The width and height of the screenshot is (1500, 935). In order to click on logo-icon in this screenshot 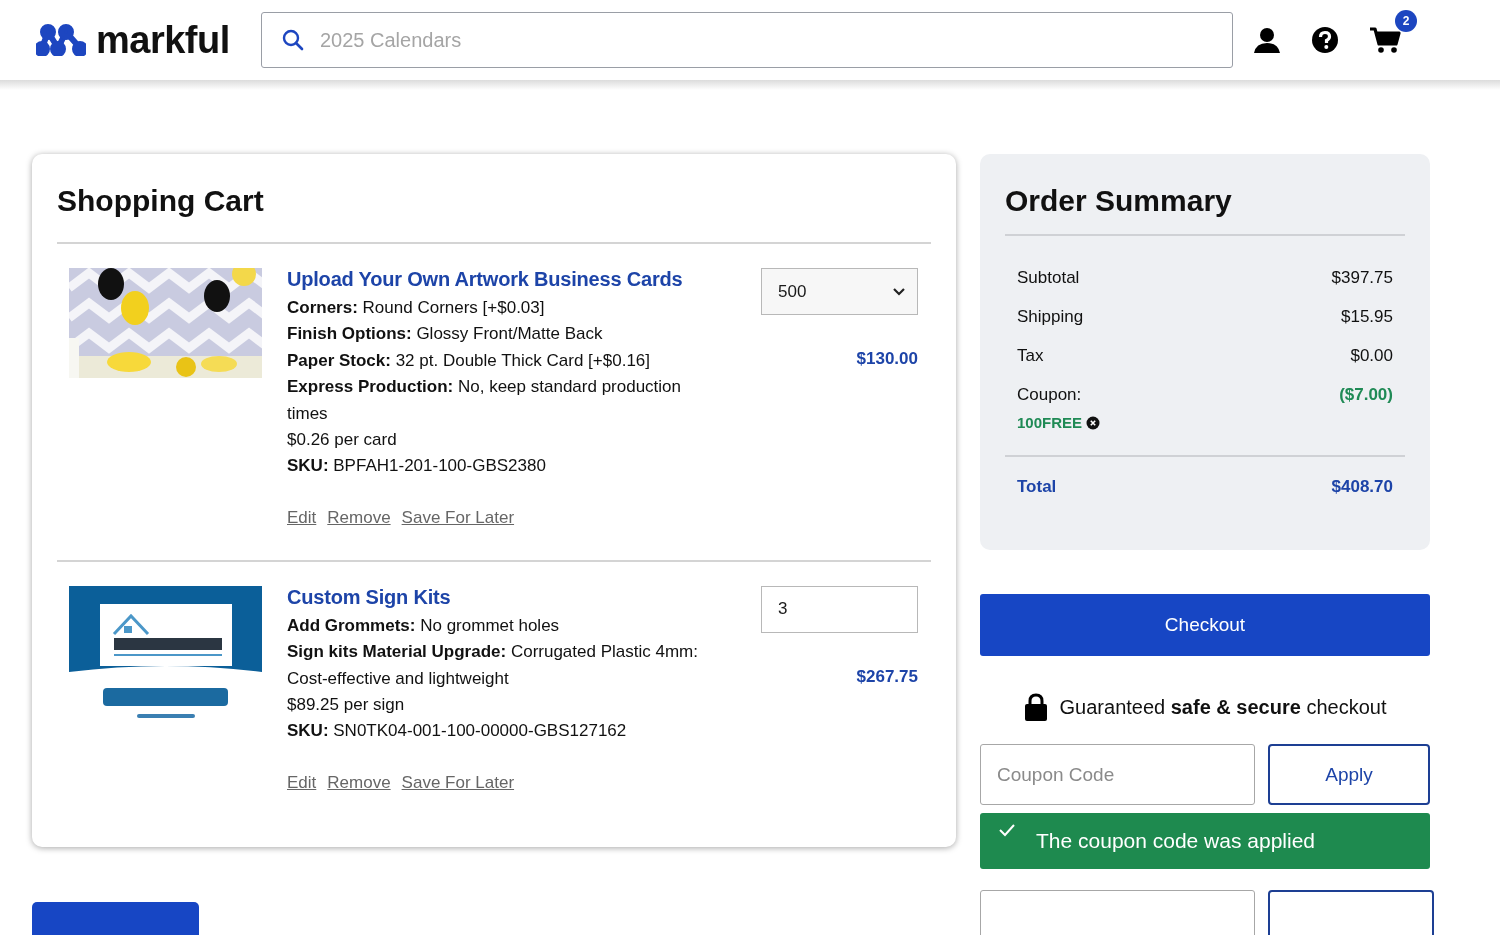, I will do `click(61, 40)`.